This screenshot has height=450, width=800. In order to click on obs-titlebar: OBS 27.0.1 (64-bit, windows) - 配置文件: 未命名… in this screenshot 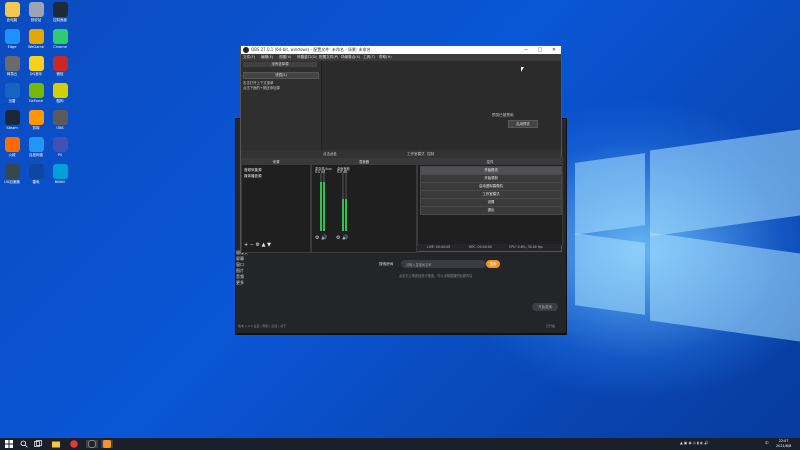, I will do `click(401, 50)`.